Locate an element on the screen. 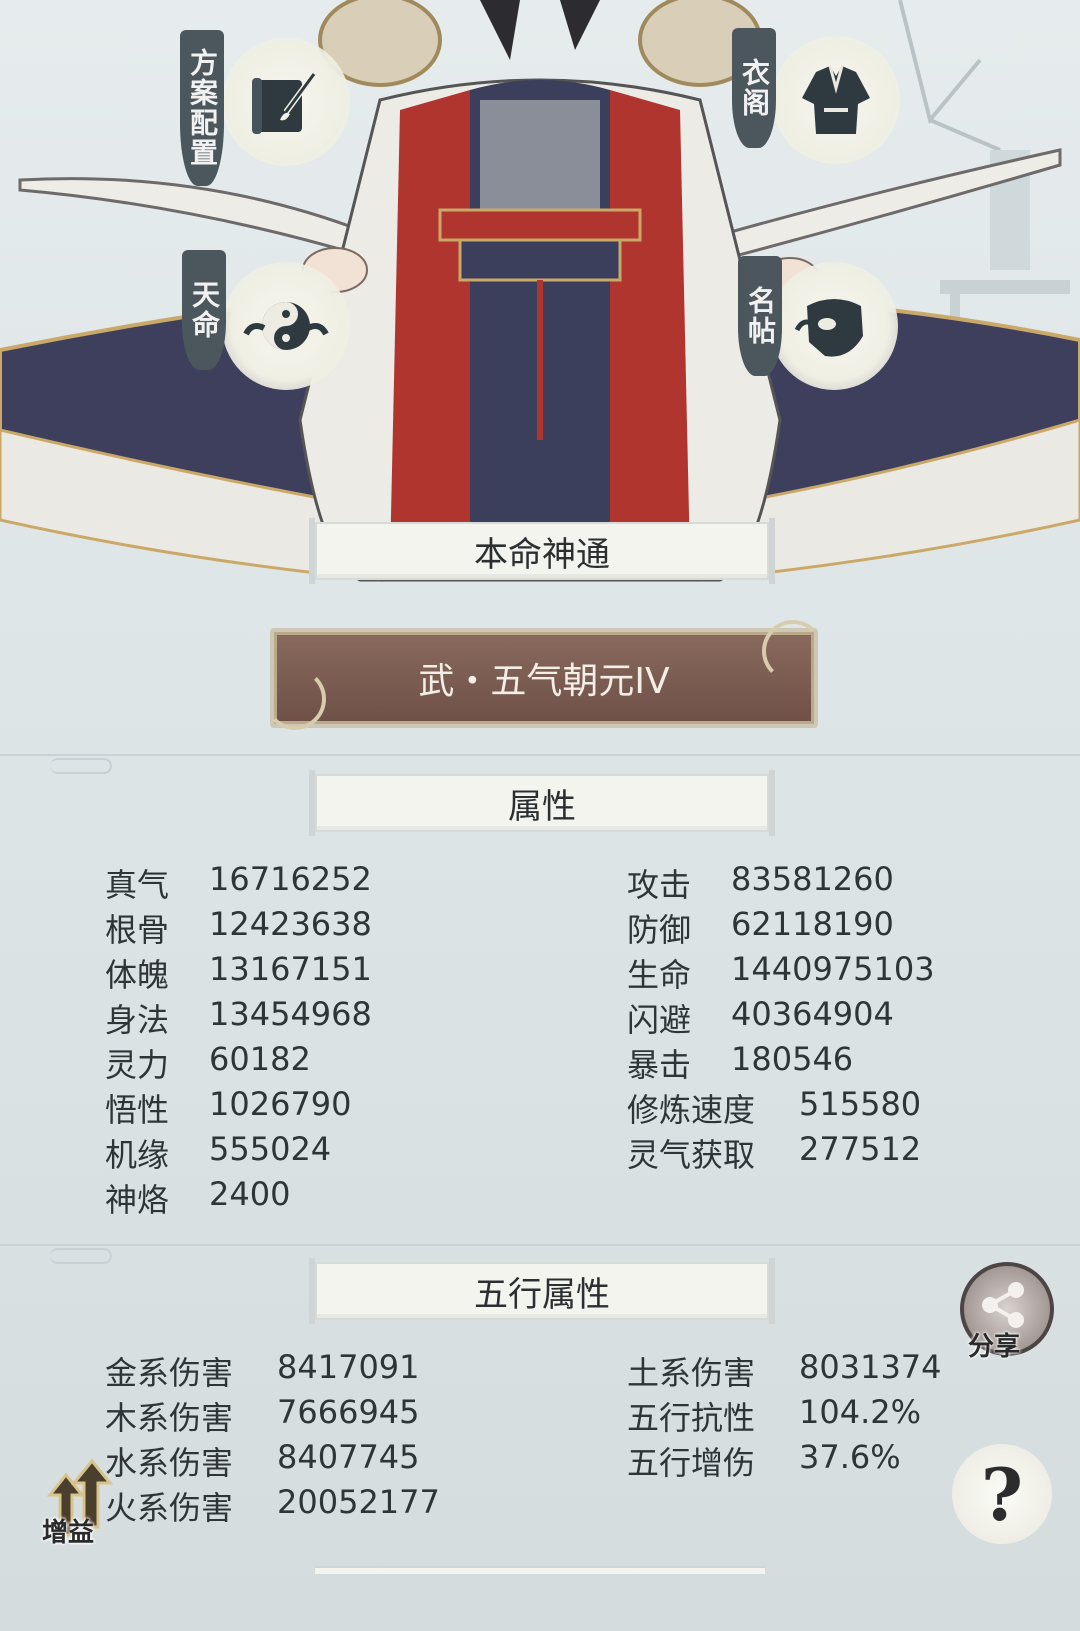  wardrobe-button is located at coordinates (836, 100).